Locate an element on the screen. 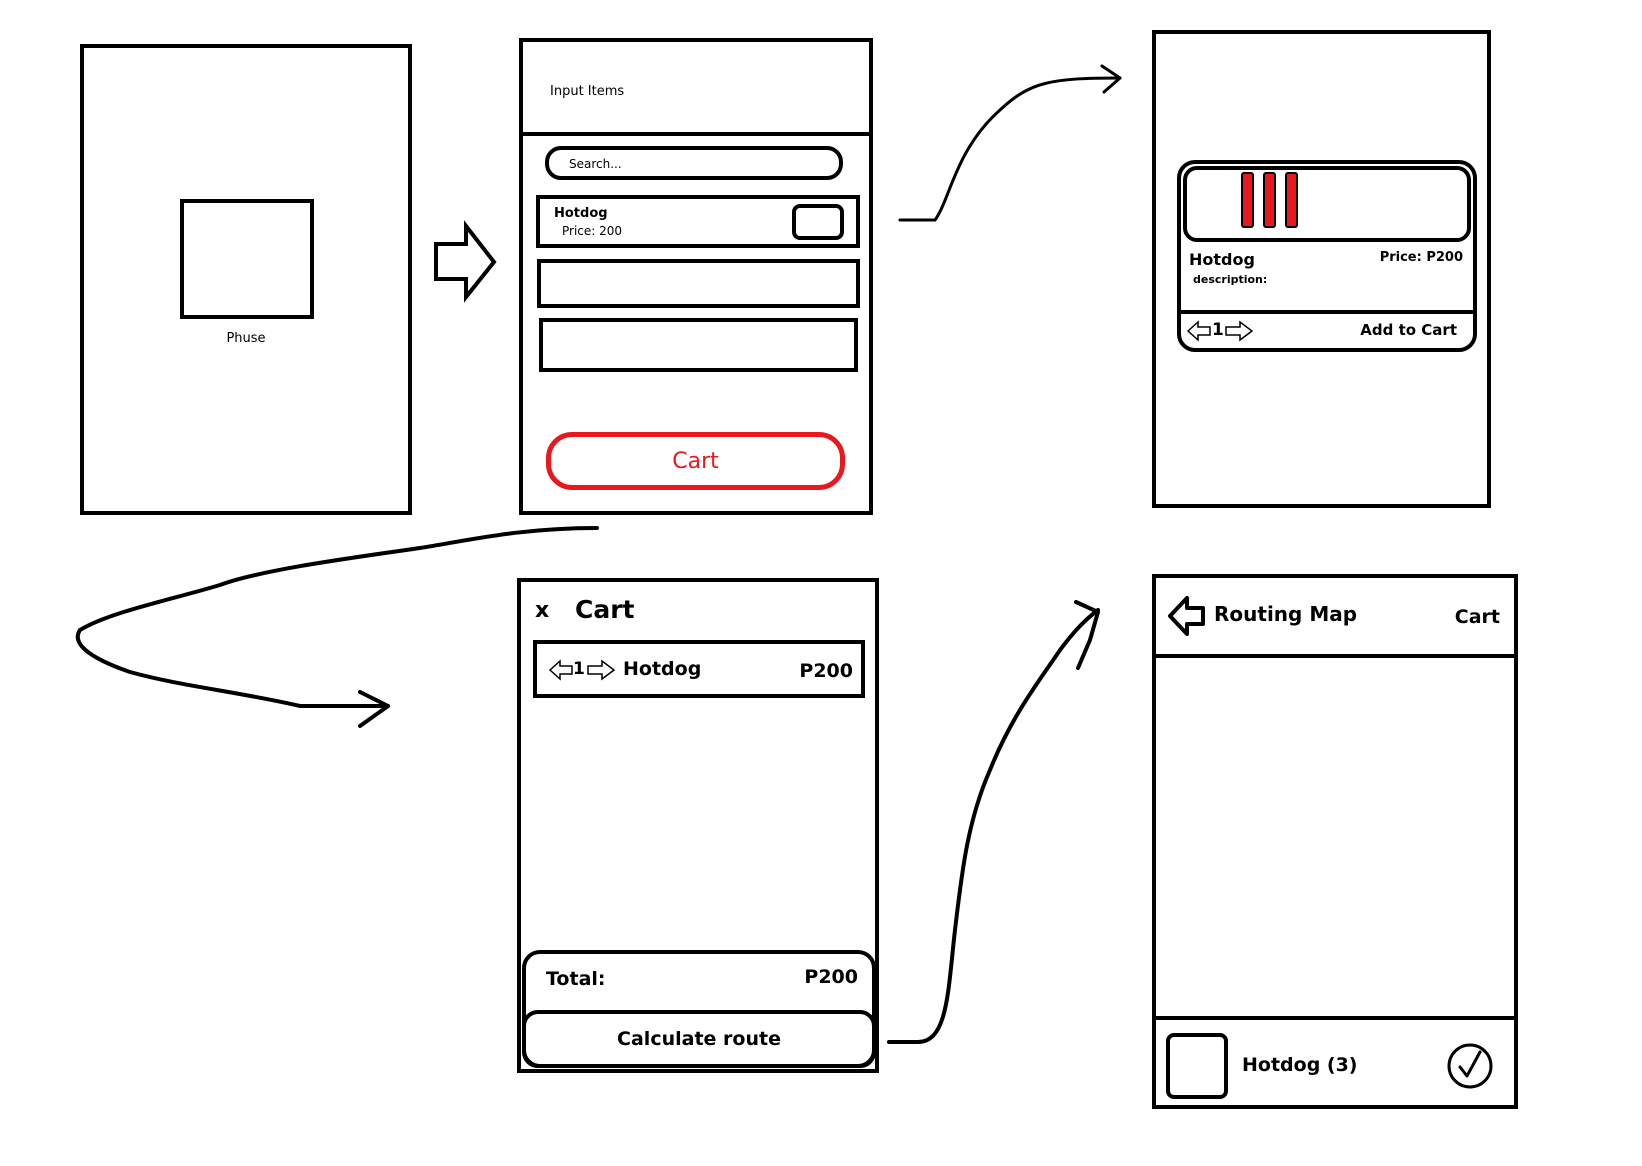 This screenshot has width=1642, height=1166. calculate-route-label: Calculate route is located at coordinates (699, 1039).